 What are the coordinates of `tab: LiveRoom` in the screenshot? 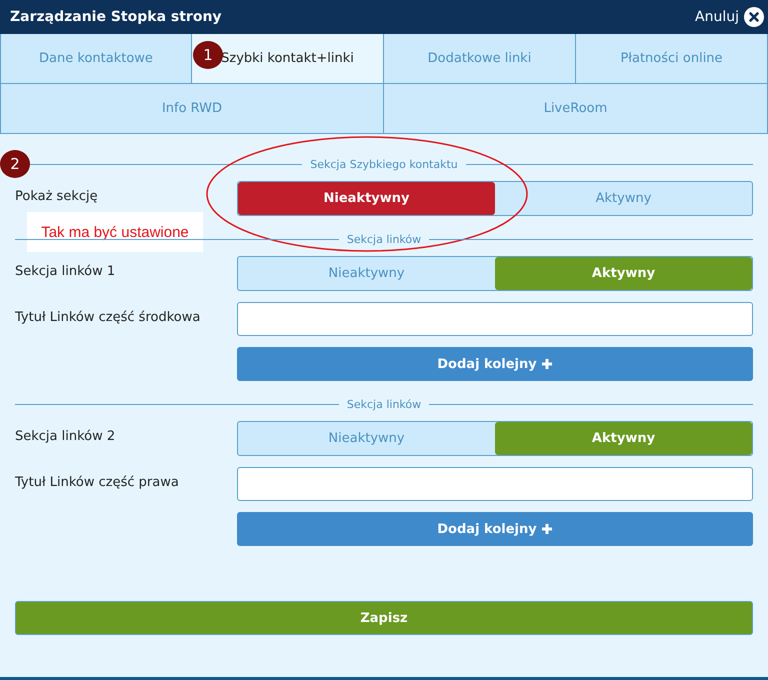 It's located at (576, 109).